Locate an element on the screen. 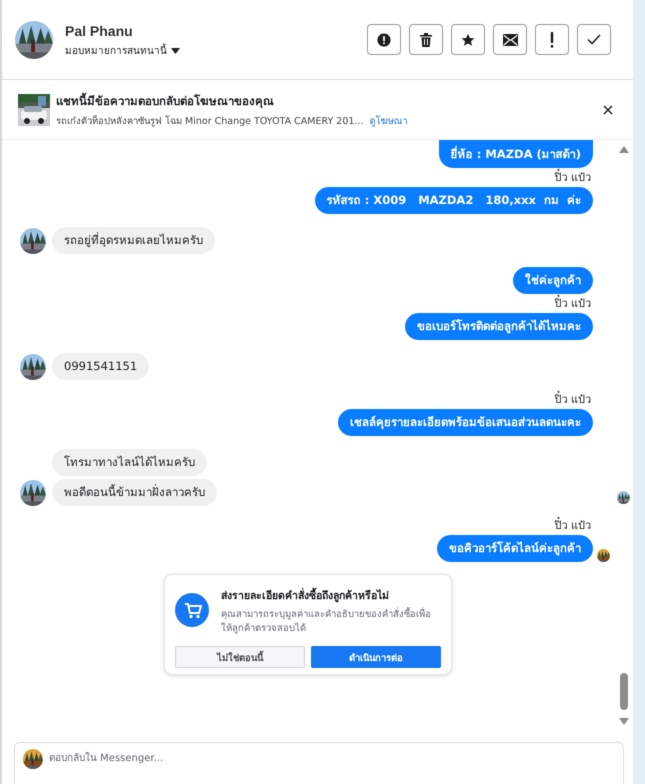 This screenshot has width=645, height=784. star-button is located at coordinates (468, 39).